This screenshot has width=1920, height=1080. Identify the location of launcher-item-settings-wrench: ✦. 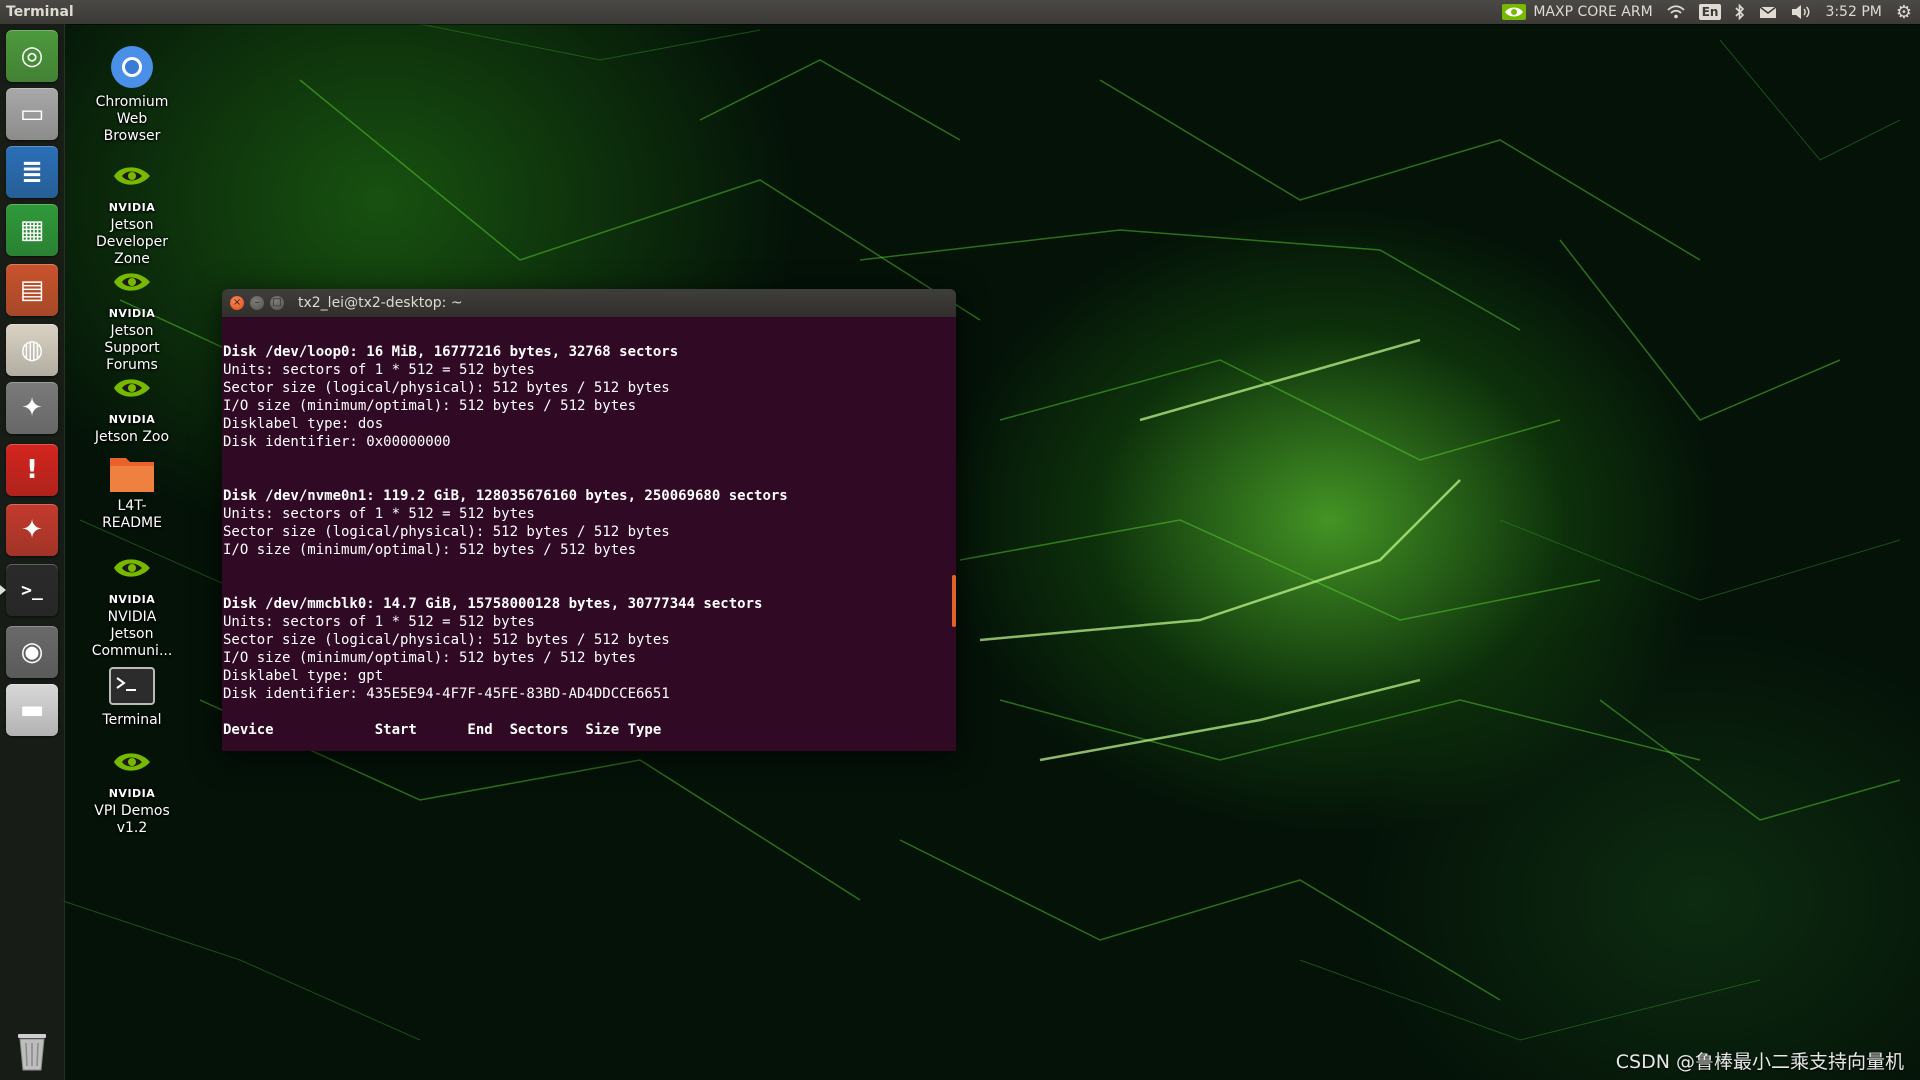
(32, 408).